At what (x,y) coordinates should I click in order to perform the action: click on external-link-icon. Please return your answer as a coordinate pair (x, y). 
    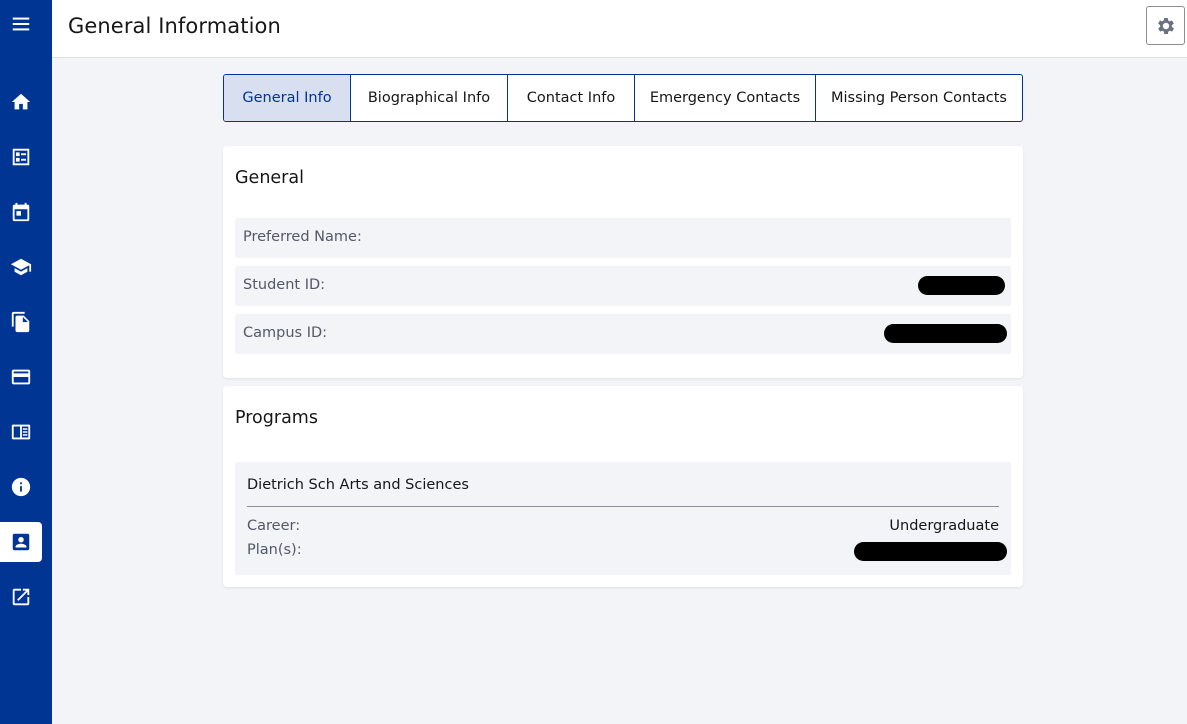
    Looking at the image, I should click on (21, 597).